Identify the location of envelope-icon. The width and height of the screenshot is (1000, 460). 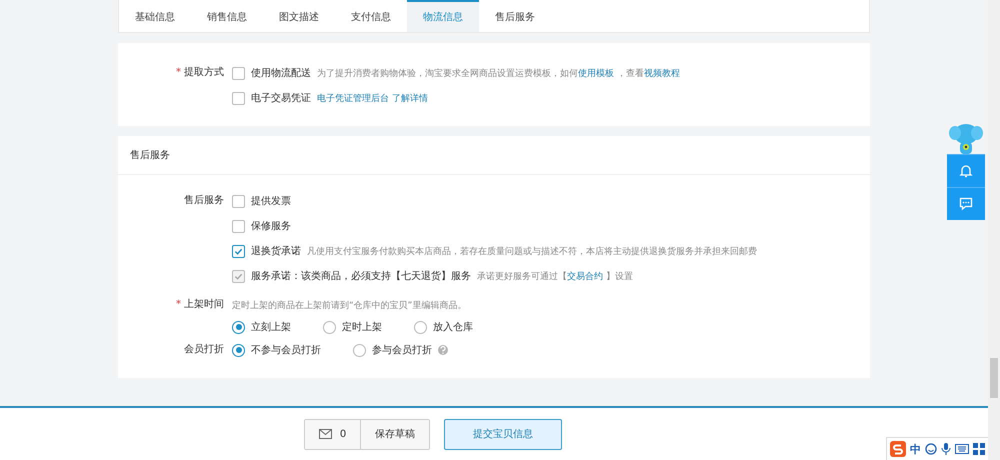
(325, 434).